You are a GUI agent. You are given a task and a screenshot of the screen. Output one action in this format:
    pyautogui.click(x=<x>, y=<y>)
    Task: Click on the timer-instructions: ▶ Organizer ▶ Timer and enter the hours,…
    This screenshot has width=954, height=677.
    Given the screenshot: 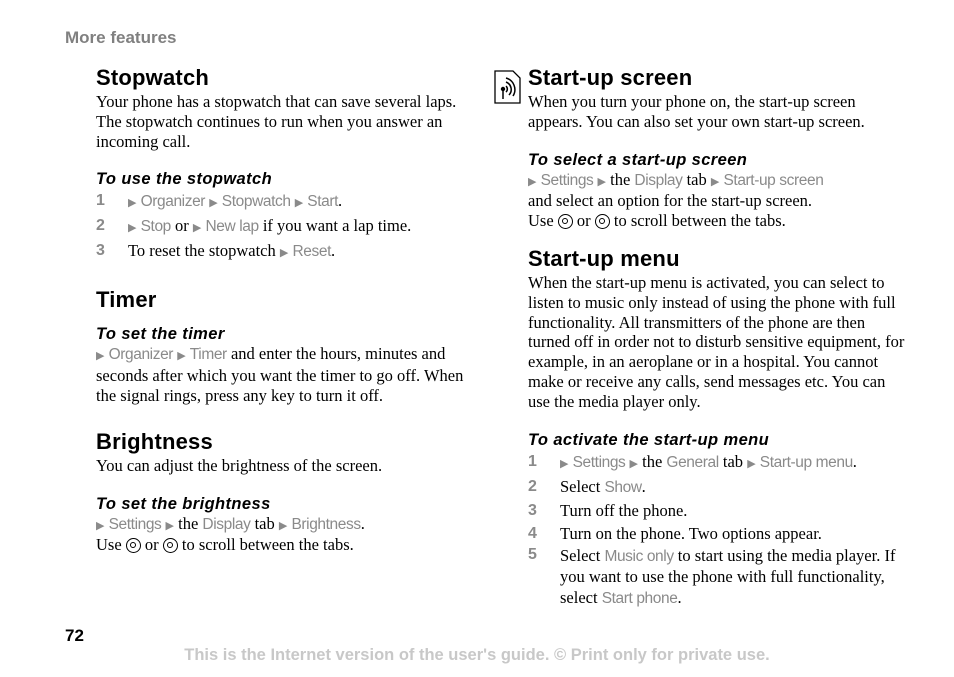 What is the action you would take?
    pyautogui.click(x=286, y=374)
    